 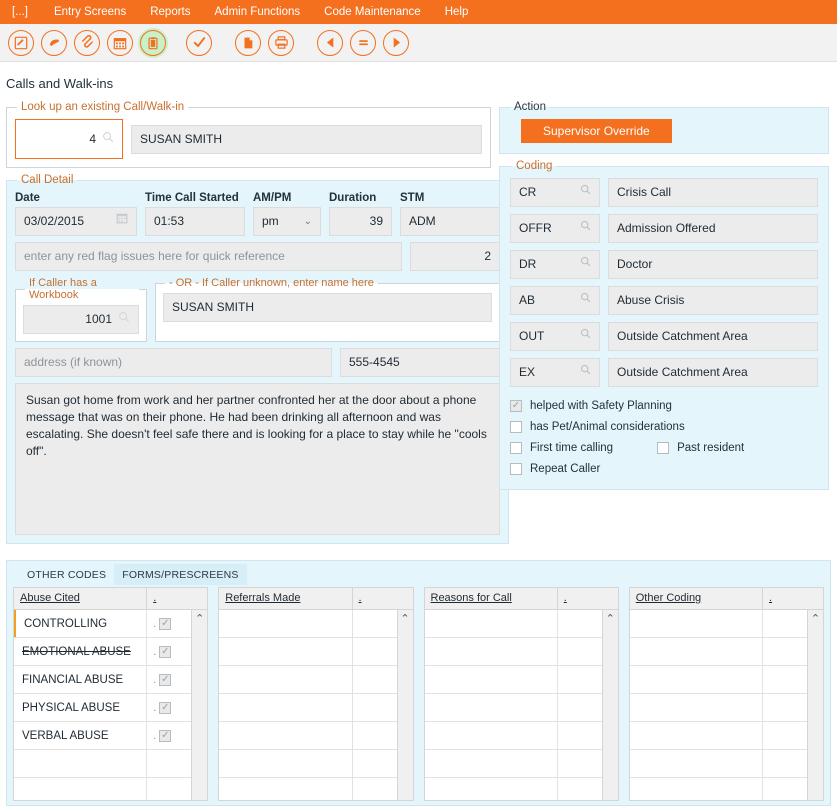 What do you see at coordinates (363, 43) in the screenshot?
I see `list-records-button` at bounding box center [363, 43].